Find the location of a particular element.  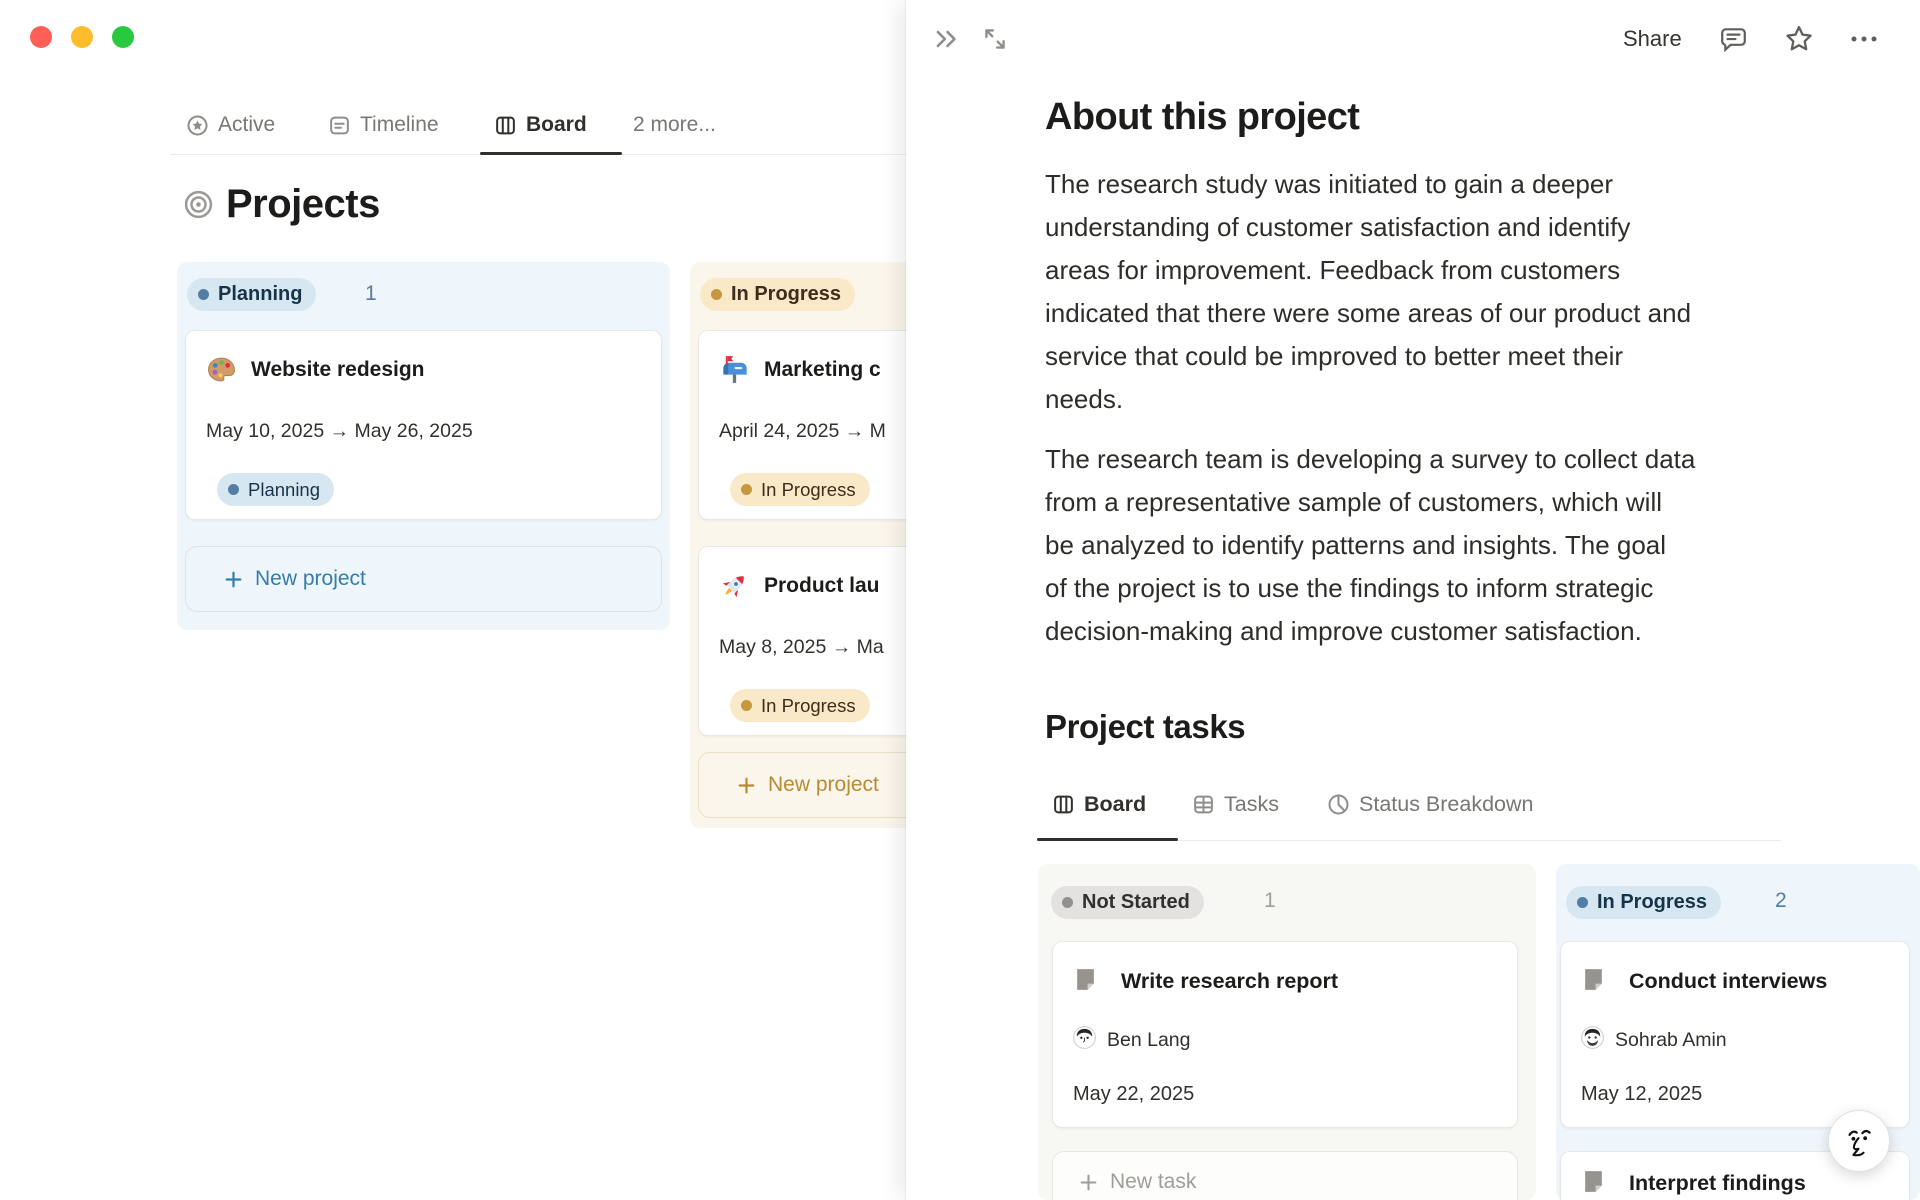

minimize-window-button is located at coordinates (82, 37).